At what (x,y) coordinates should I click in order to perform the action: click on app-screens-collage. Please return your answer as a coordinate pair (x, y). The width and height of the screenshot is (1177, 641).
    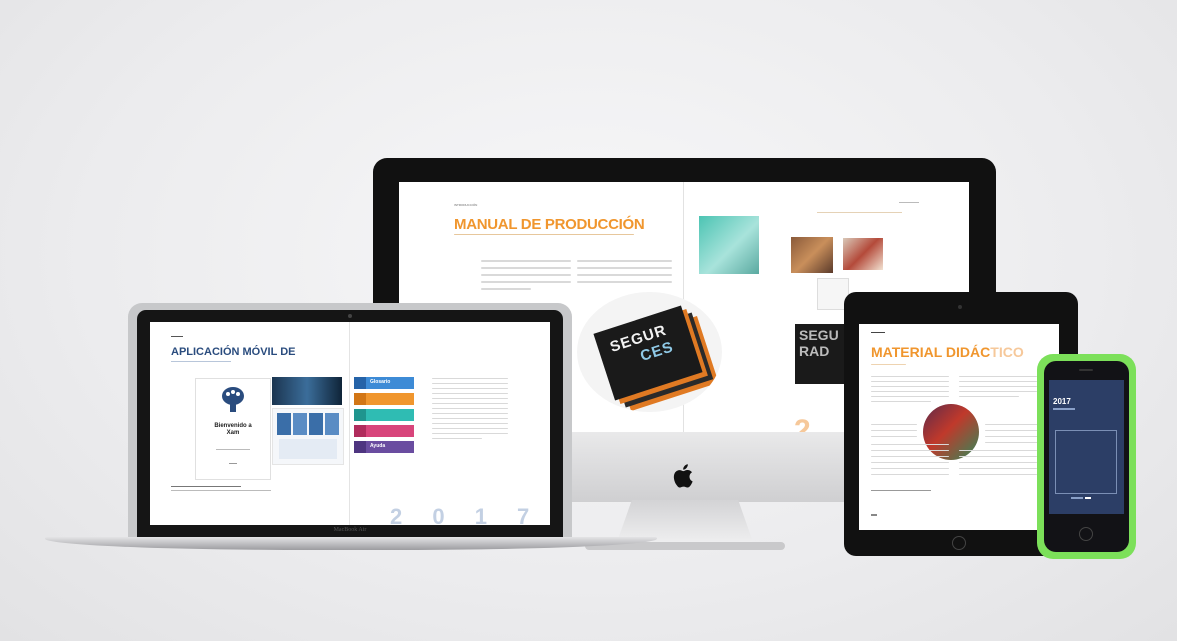
    Looking at the image, I should click on (308, 436).